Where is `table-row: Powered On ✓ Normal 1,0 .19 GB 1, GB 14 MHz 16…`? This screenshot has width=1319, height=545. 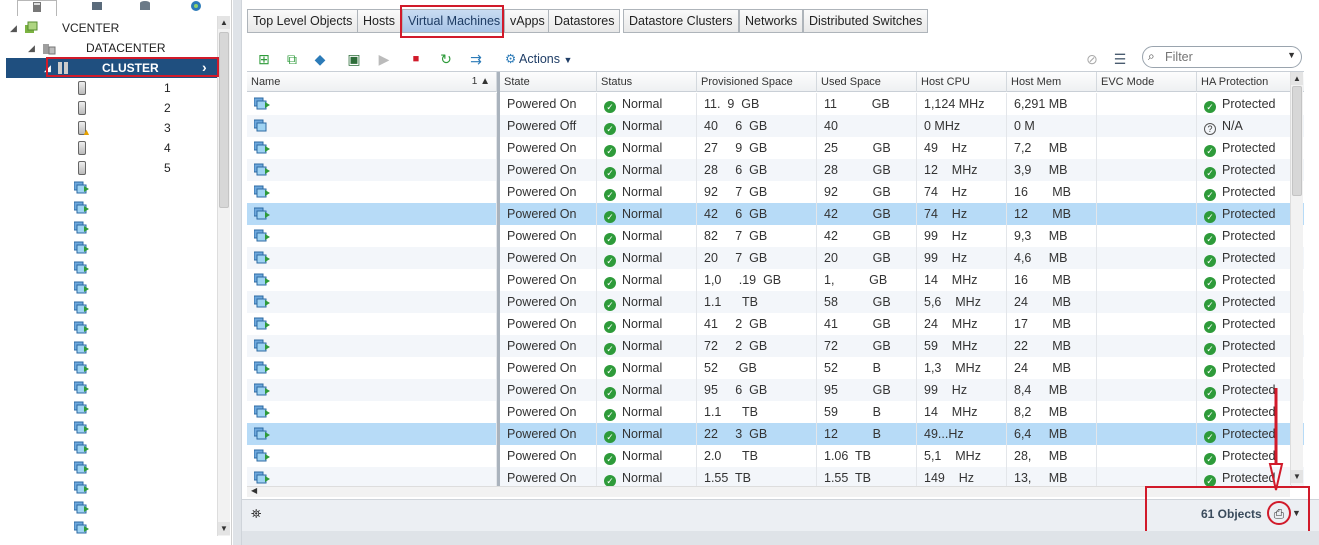
table-row: Powered On ✓ Normal 1,0 .19 GB 1, GB 14 MHz 16… is located at coordinates (775, 280).